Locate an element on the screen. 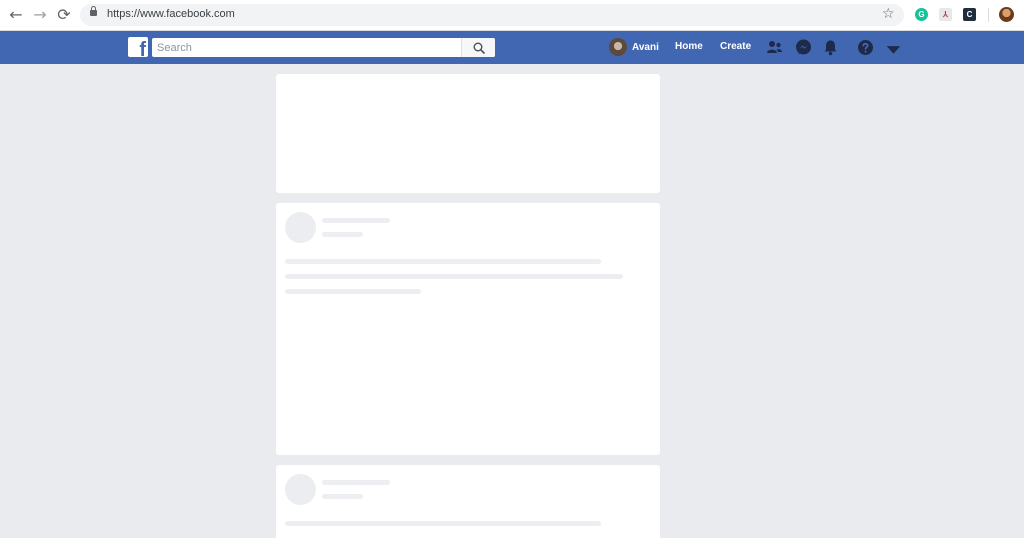  grammarly-extension-icon: G is located at coordinates (921, 14).